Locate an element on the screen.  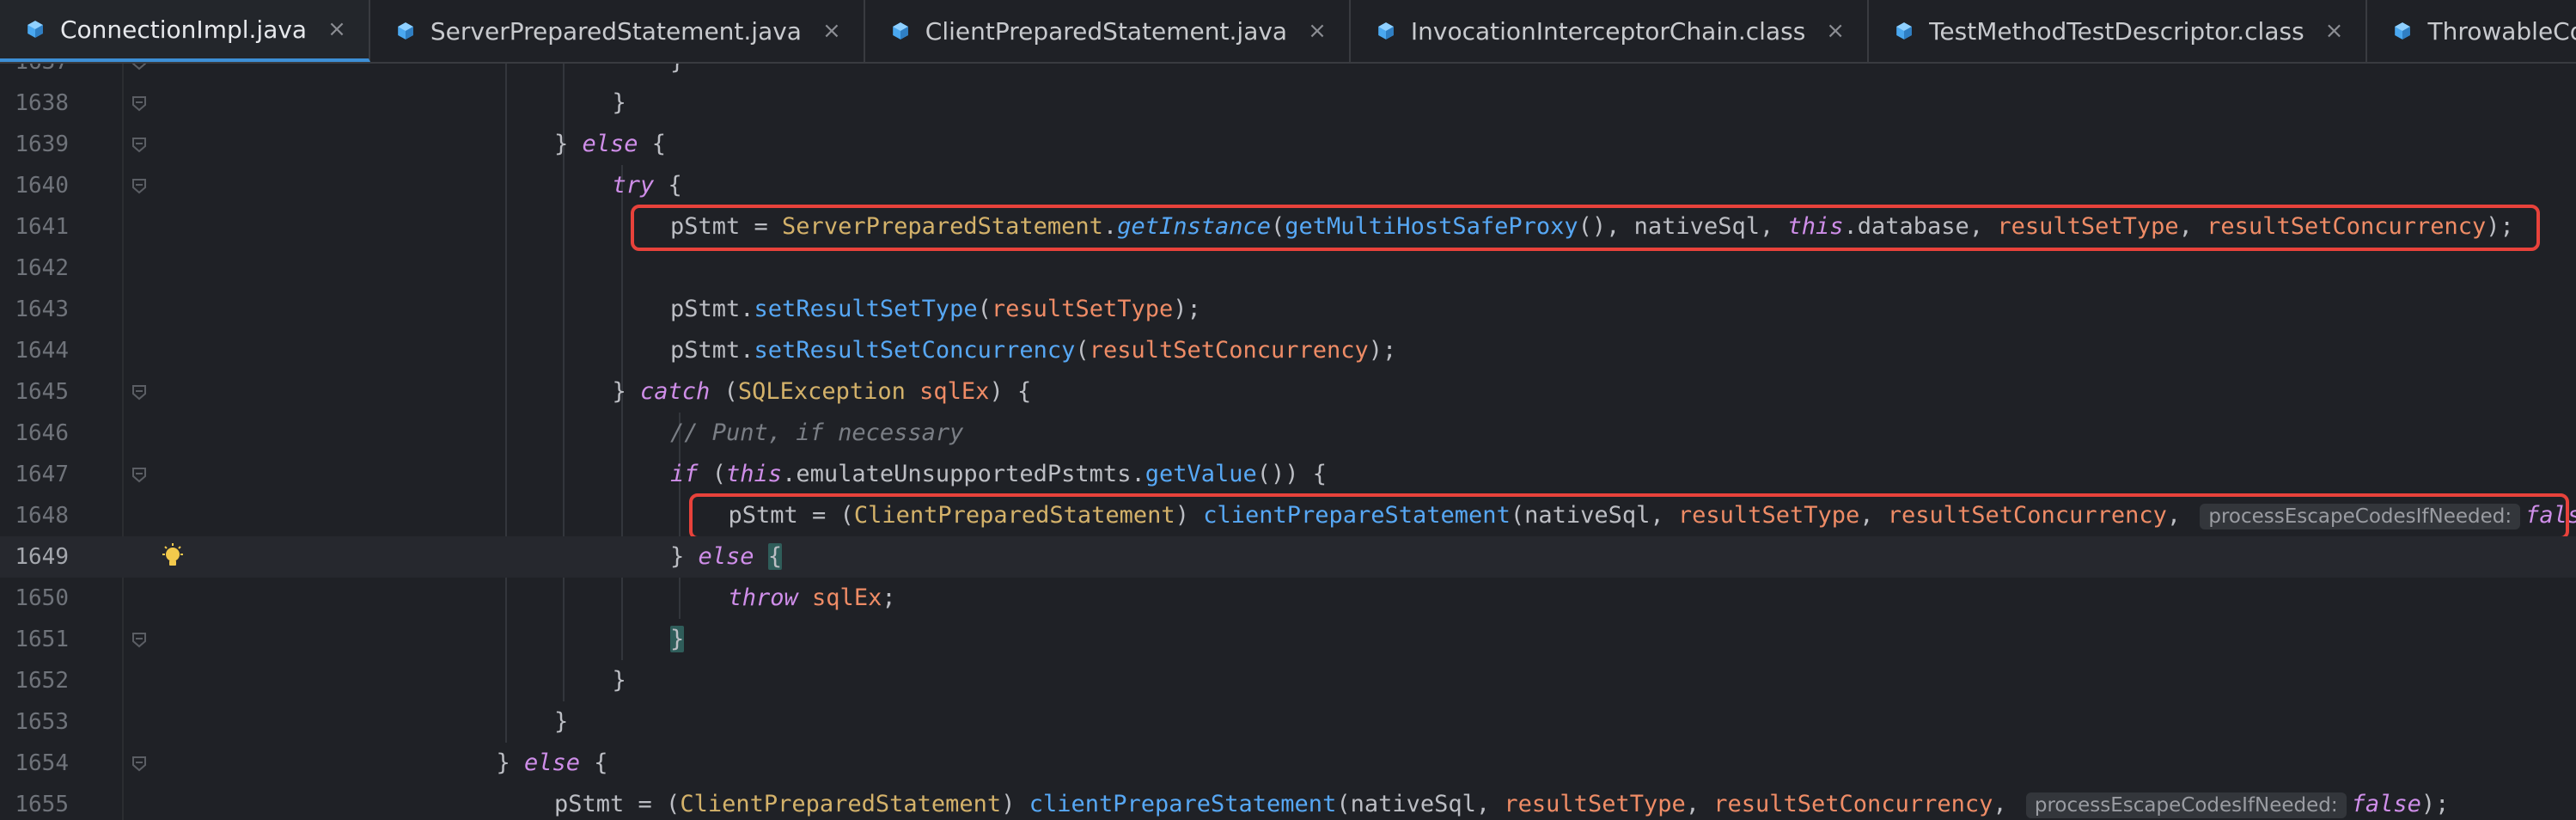
code-token: setResultSetType is located at coordinates (866, 309).